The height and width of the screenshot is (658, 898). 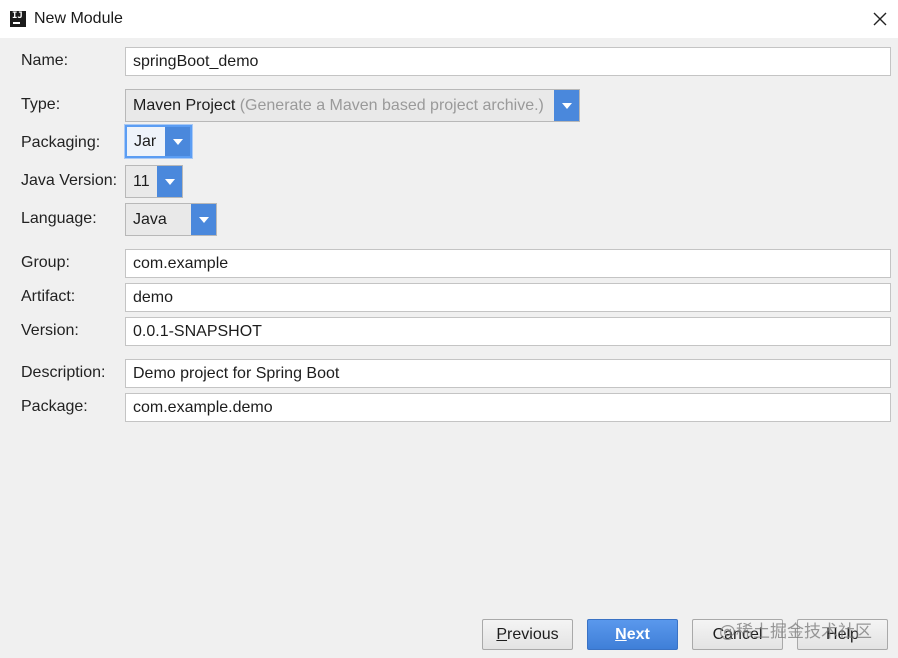 I want to click on previous-label: revious, so click(x=533, y=634).